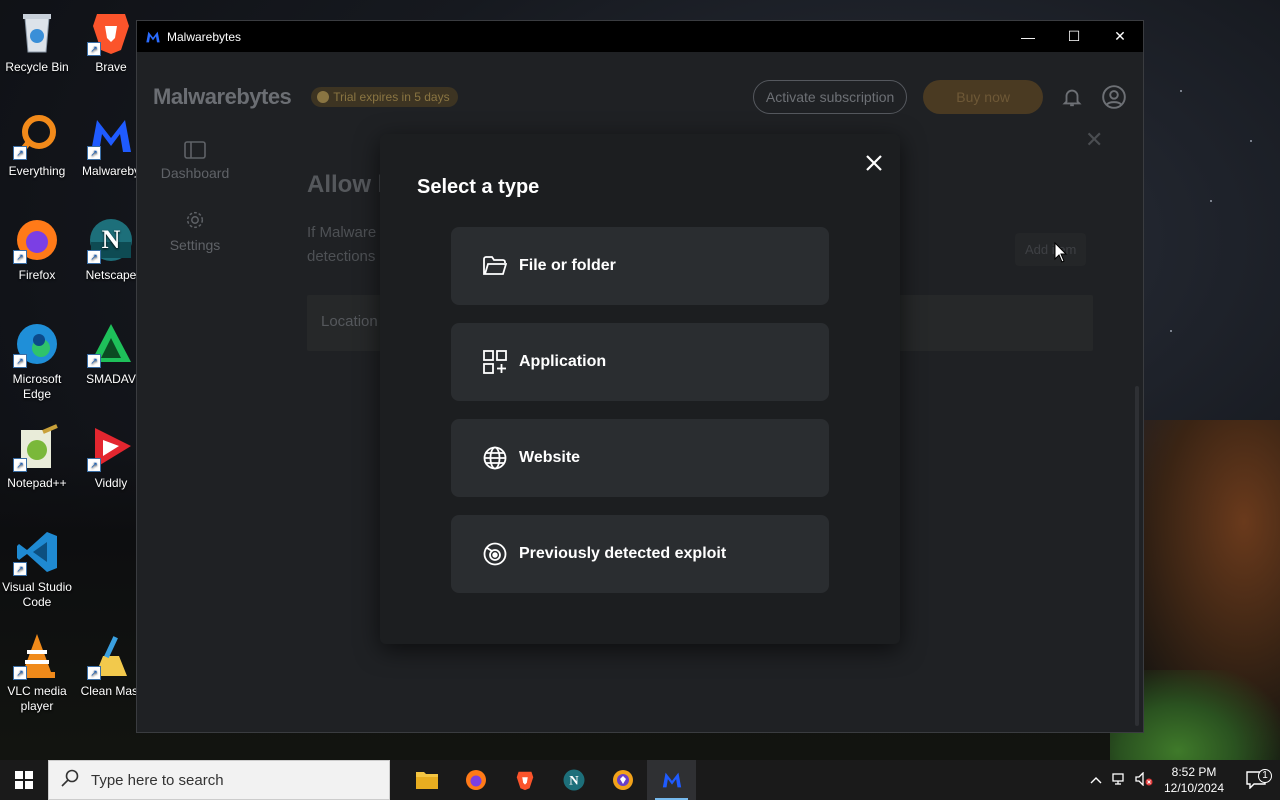 This screenshot has width=1280, height=800. What do you see at coordinates (1072, 97) in the screenshot?
I see `bell-icon` at bounding box center [1072, 97].